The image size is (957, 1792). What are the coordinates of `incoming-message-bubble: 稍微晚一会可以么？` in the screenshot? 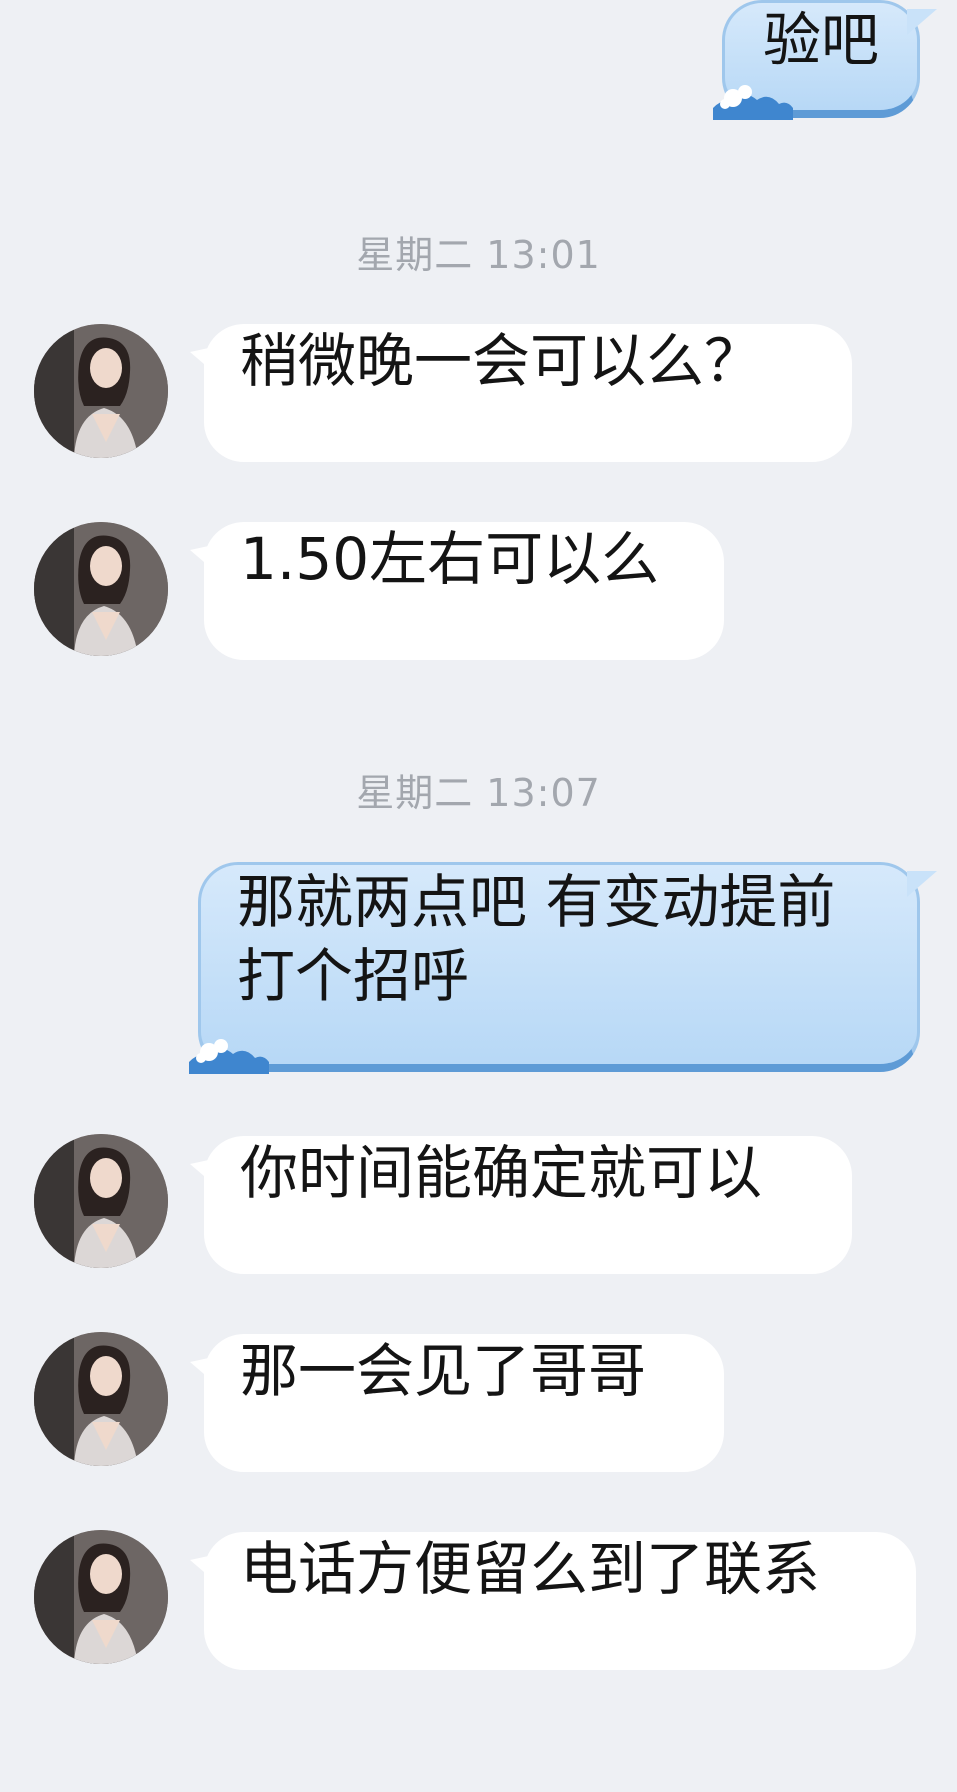 It's located at (528, 393).